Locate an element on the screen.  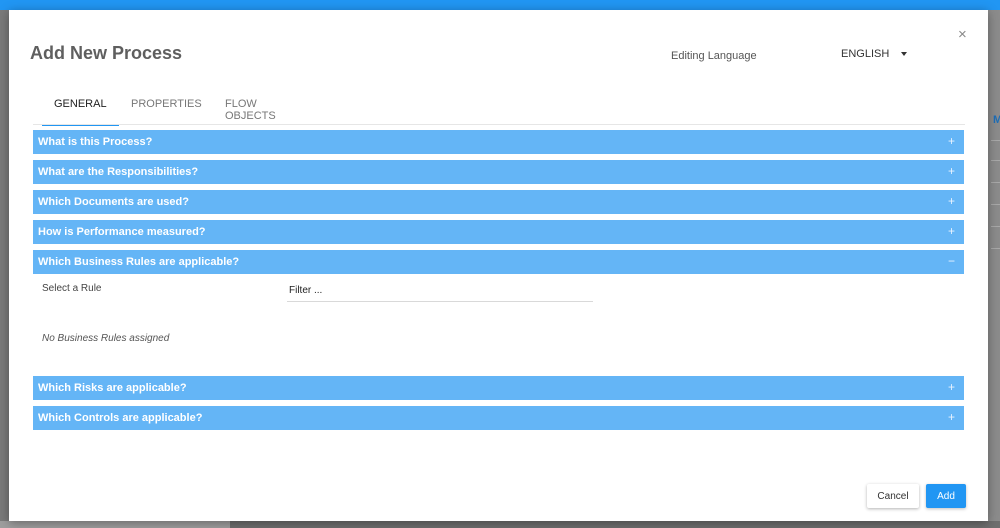
tab-properties: PROPERTIES is located at coordinates (166, 111).